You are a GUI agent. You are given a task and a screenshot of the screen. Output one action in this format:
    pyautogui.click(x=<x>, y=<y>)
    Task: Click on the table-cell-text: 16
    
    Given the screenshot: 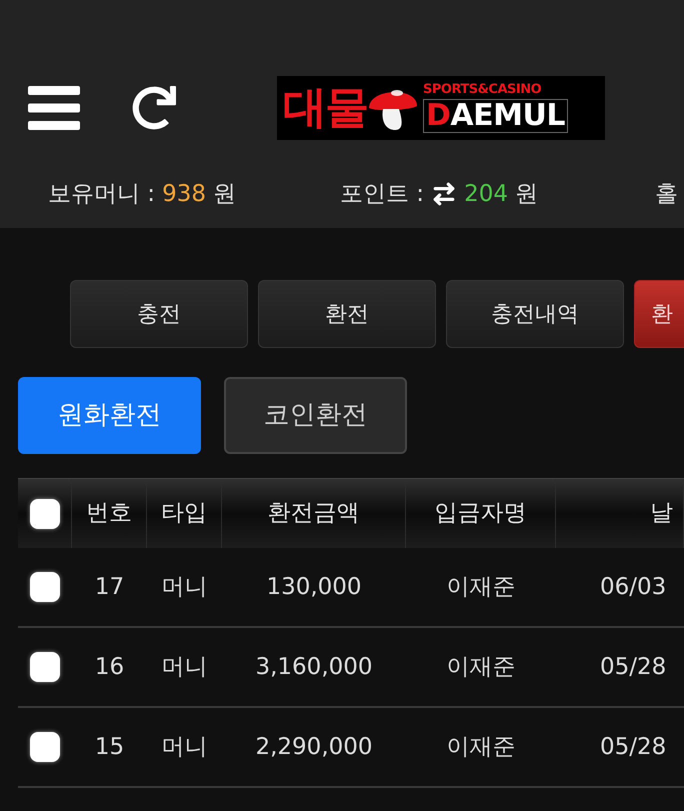 What is the action you would take?
    pyautogui.click(x=109, y=667)
    